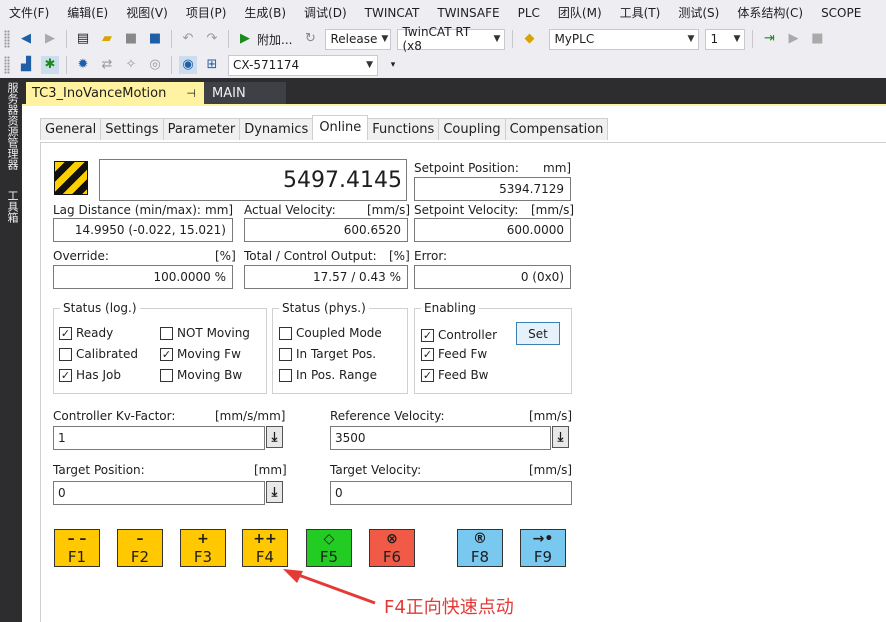  What do you see at coordinates (725, 39) in the screenshot?
I see `instance-select: 1 ▼` at bounding box center [725, 39].